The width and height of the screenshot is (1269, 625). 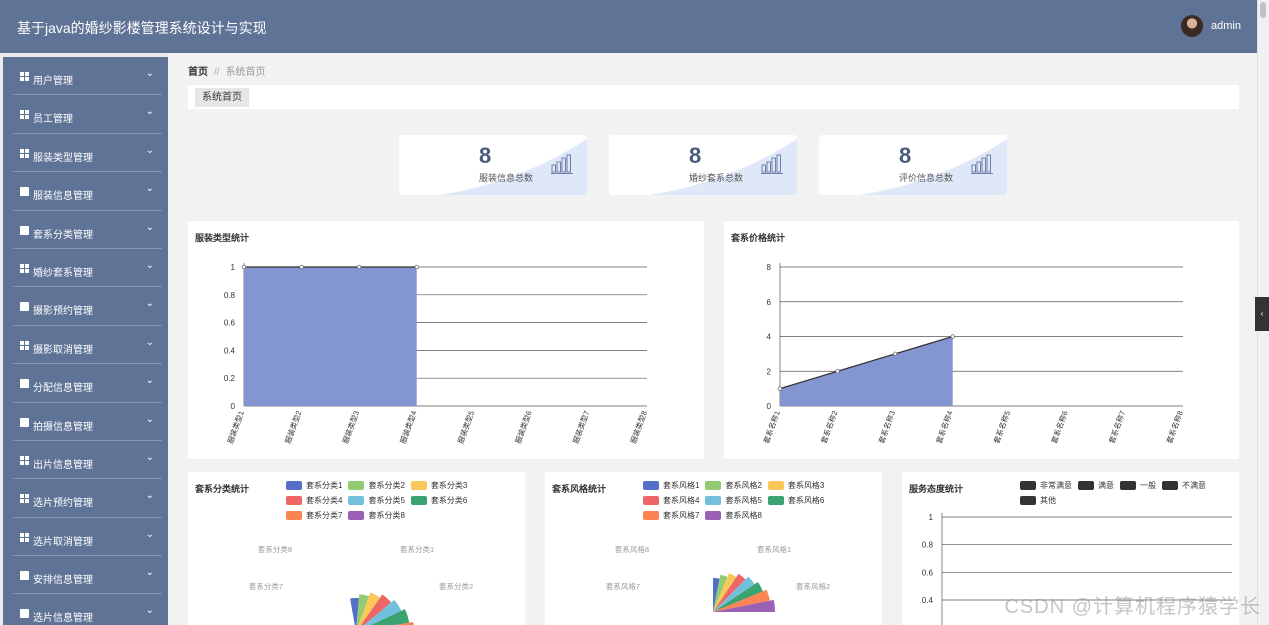 I want to click on legend-item: 套系分类6, so click(x=439, y=500).